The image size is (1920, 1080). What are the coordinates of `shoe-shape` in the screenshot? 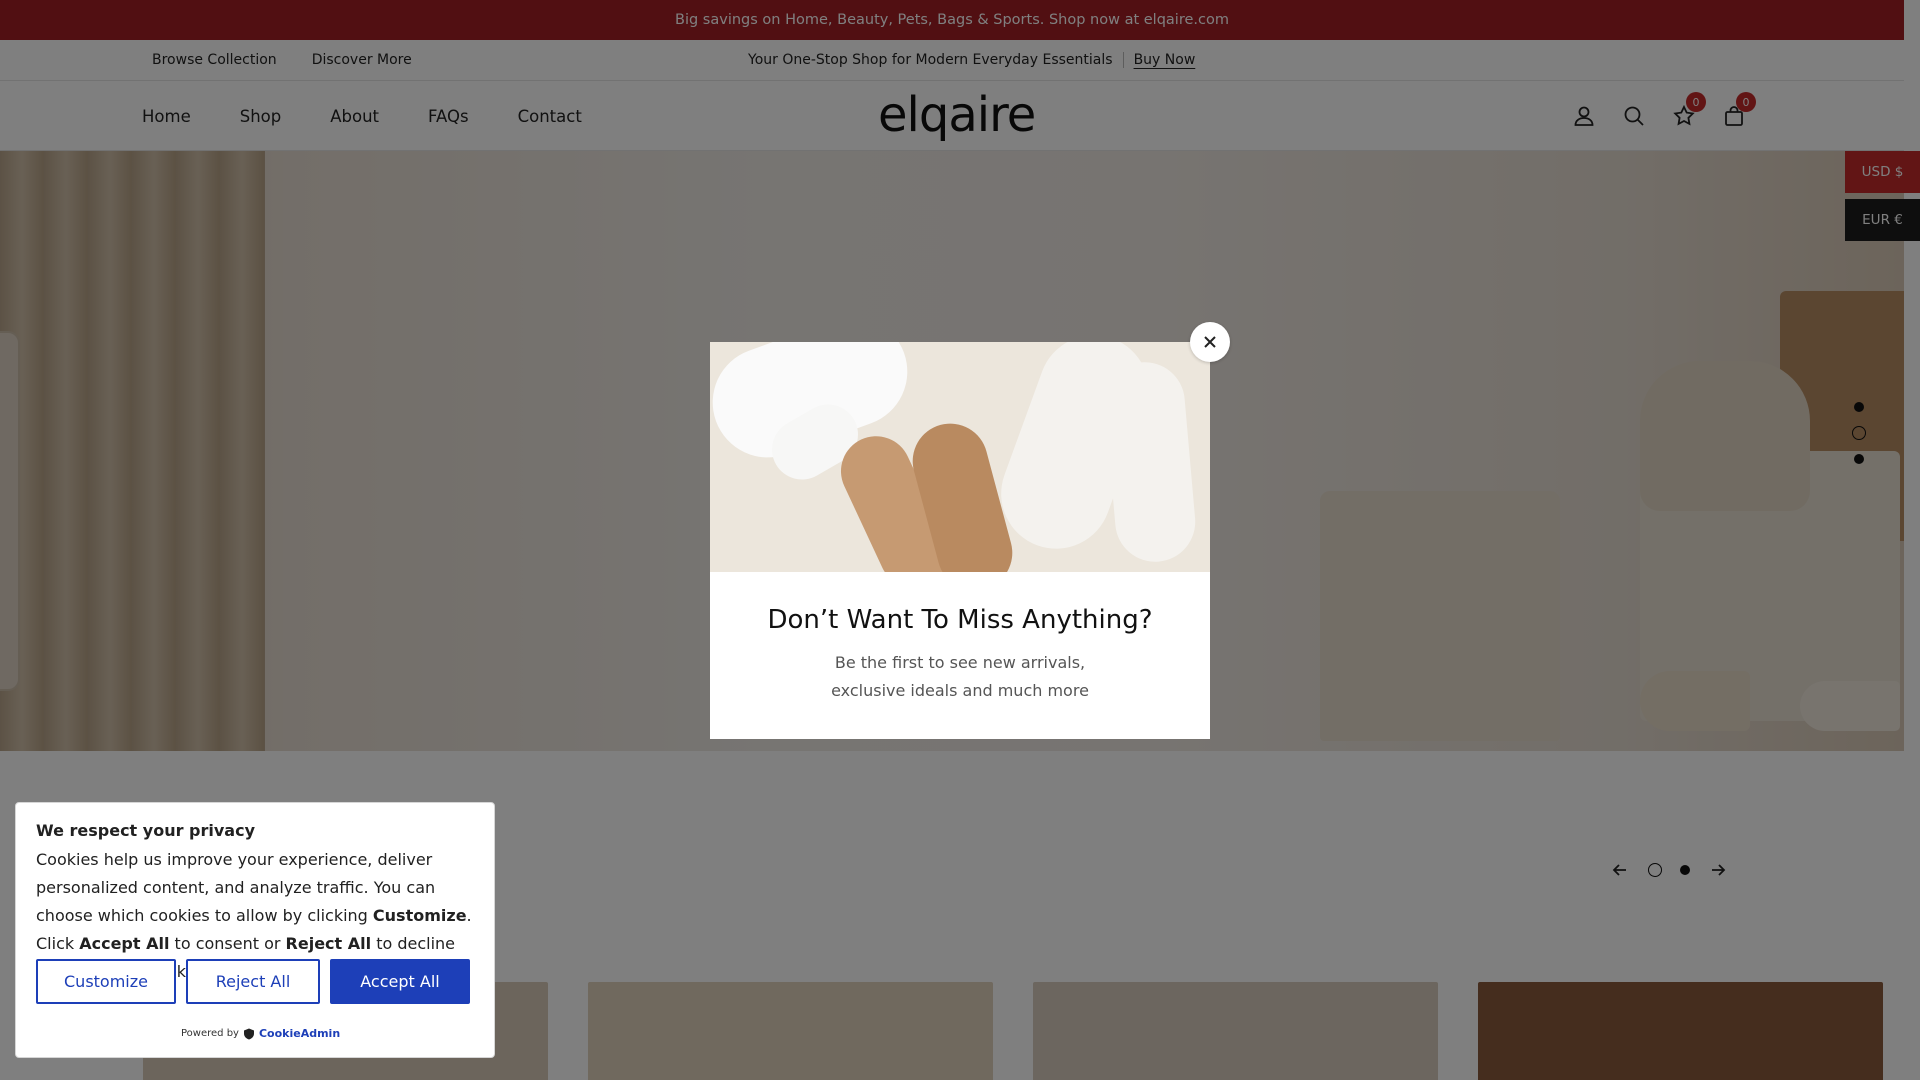 It's located at (1150, 462).